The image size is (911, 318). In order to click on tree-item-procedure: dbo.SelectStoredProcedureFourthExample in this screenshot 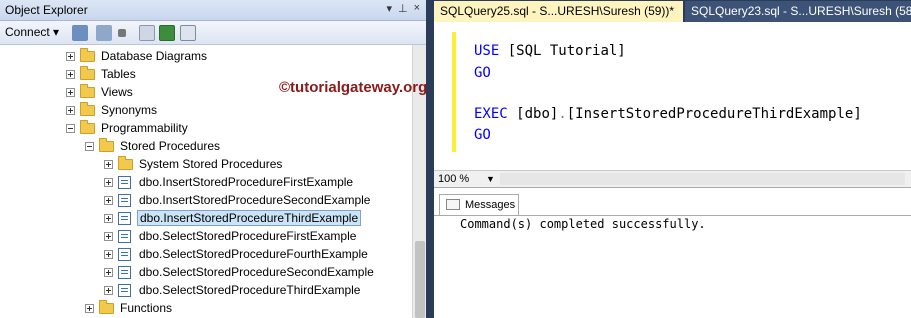, I will do `click(237, 254)`.